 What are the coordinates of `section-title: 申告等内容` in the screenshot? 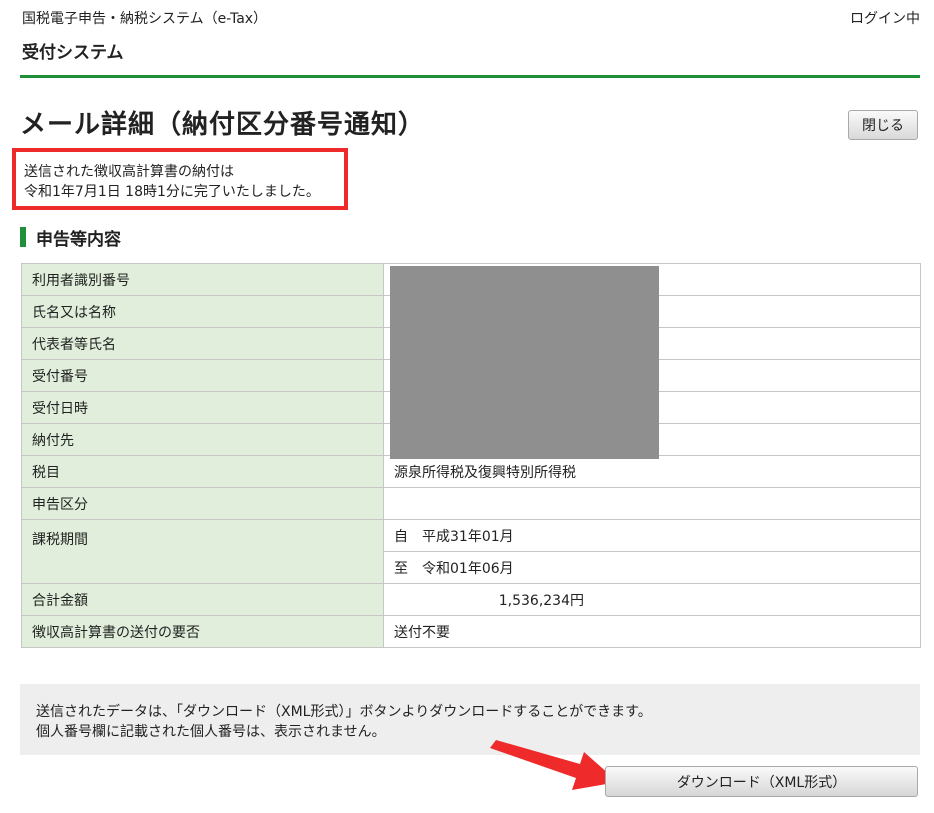 It's located at (78, 239).